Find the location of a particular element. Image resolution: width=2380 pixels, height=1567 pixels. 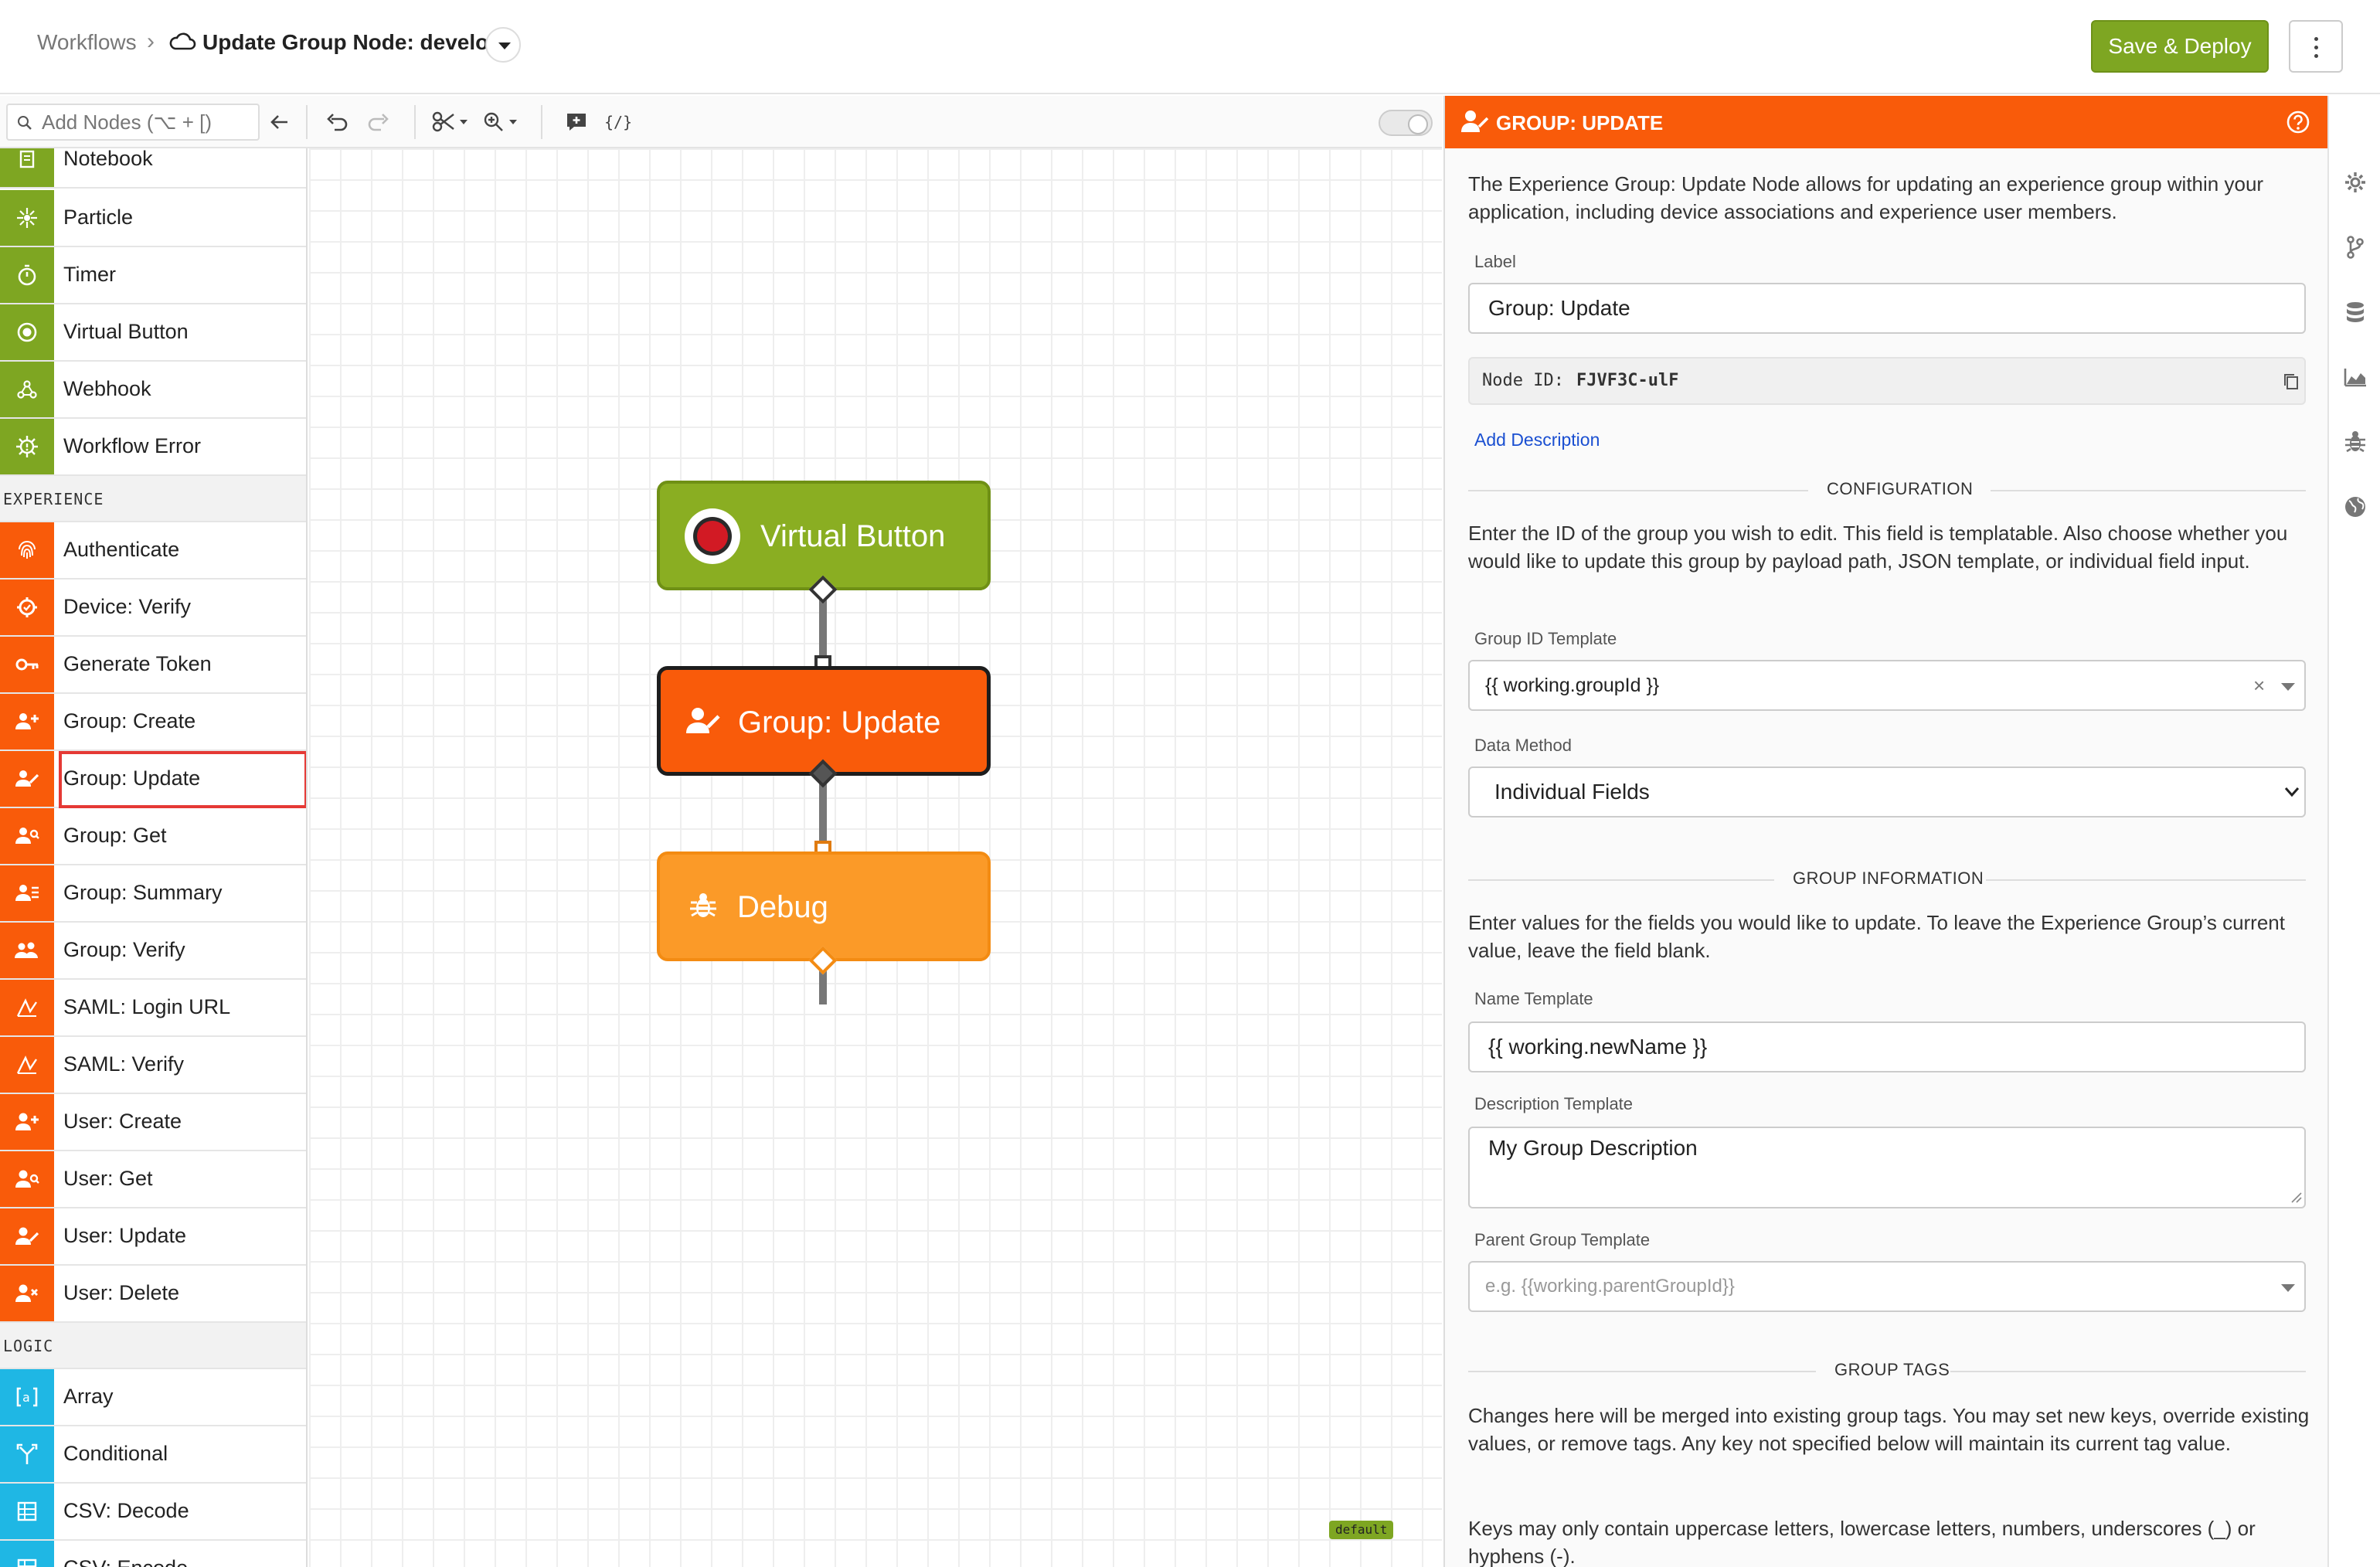

copy-icon is located at coordinates (2291, 381).